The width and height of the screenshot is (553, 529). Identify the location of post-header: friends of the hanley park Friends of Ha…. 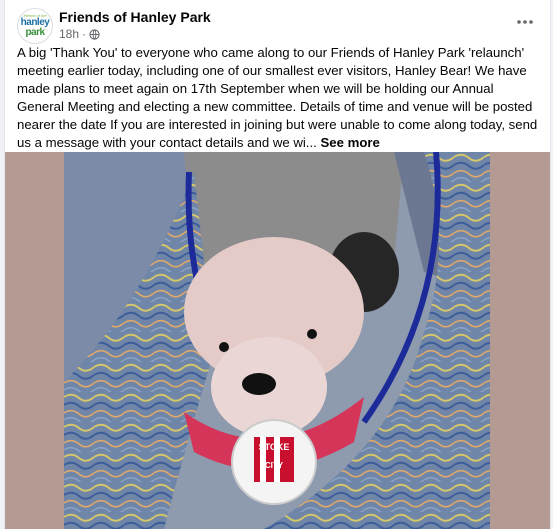
(277, 22).